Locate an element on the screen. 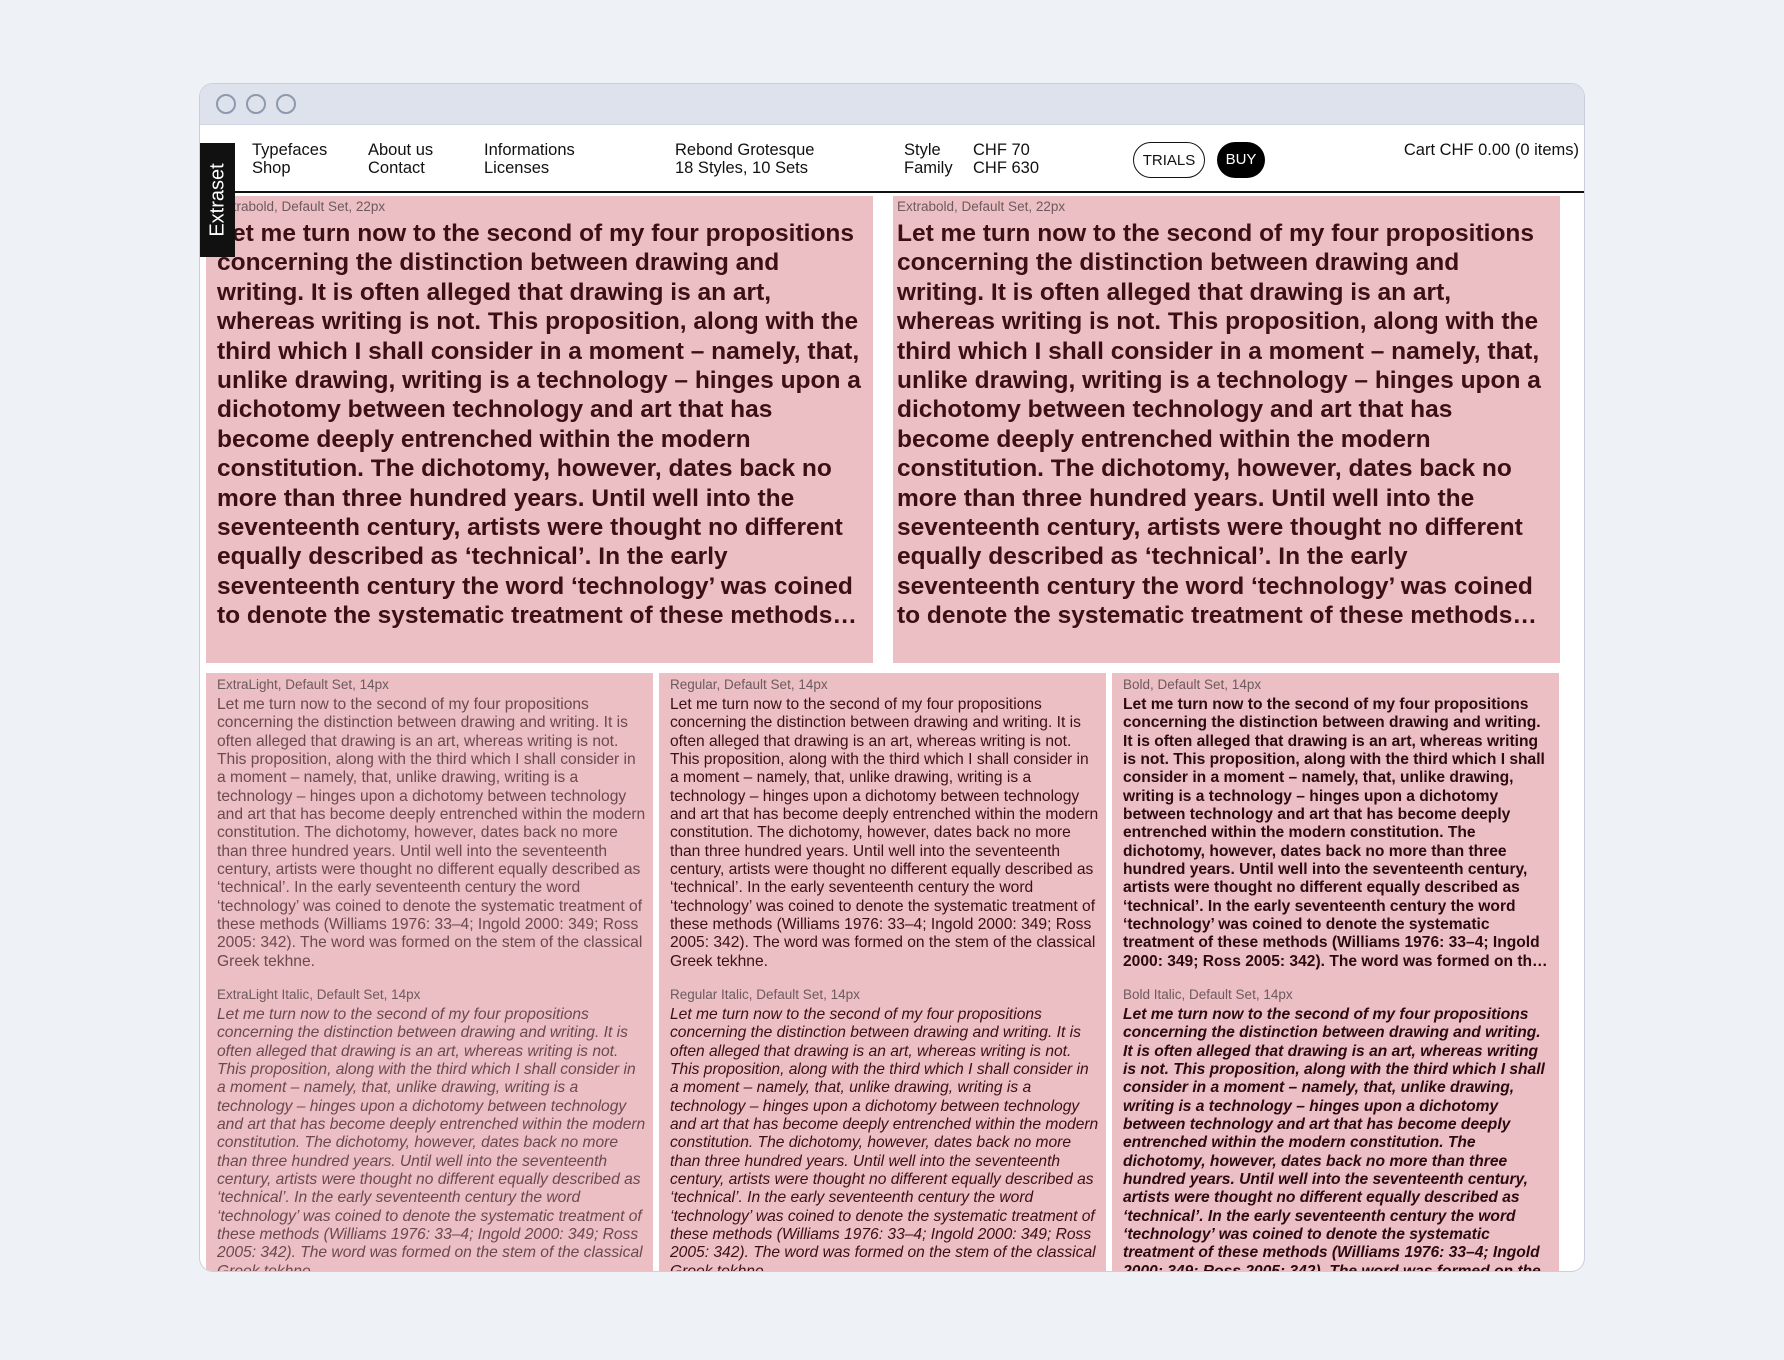 This screenshot has height=1360, width=1784. window-titlebar is located at coordinates (892, 104).